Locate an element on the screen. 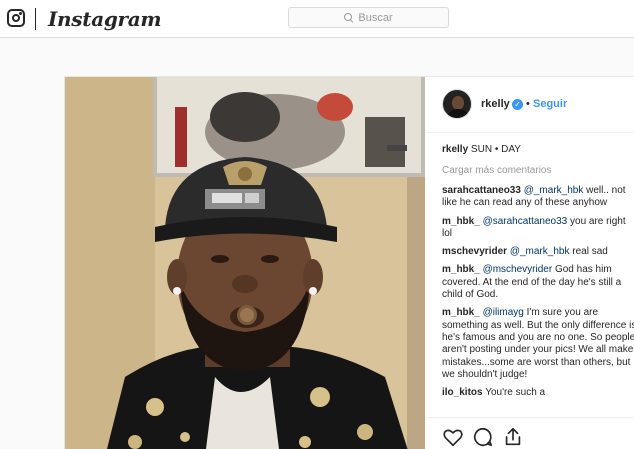  comment-icon is located at coordinates (483, 437).